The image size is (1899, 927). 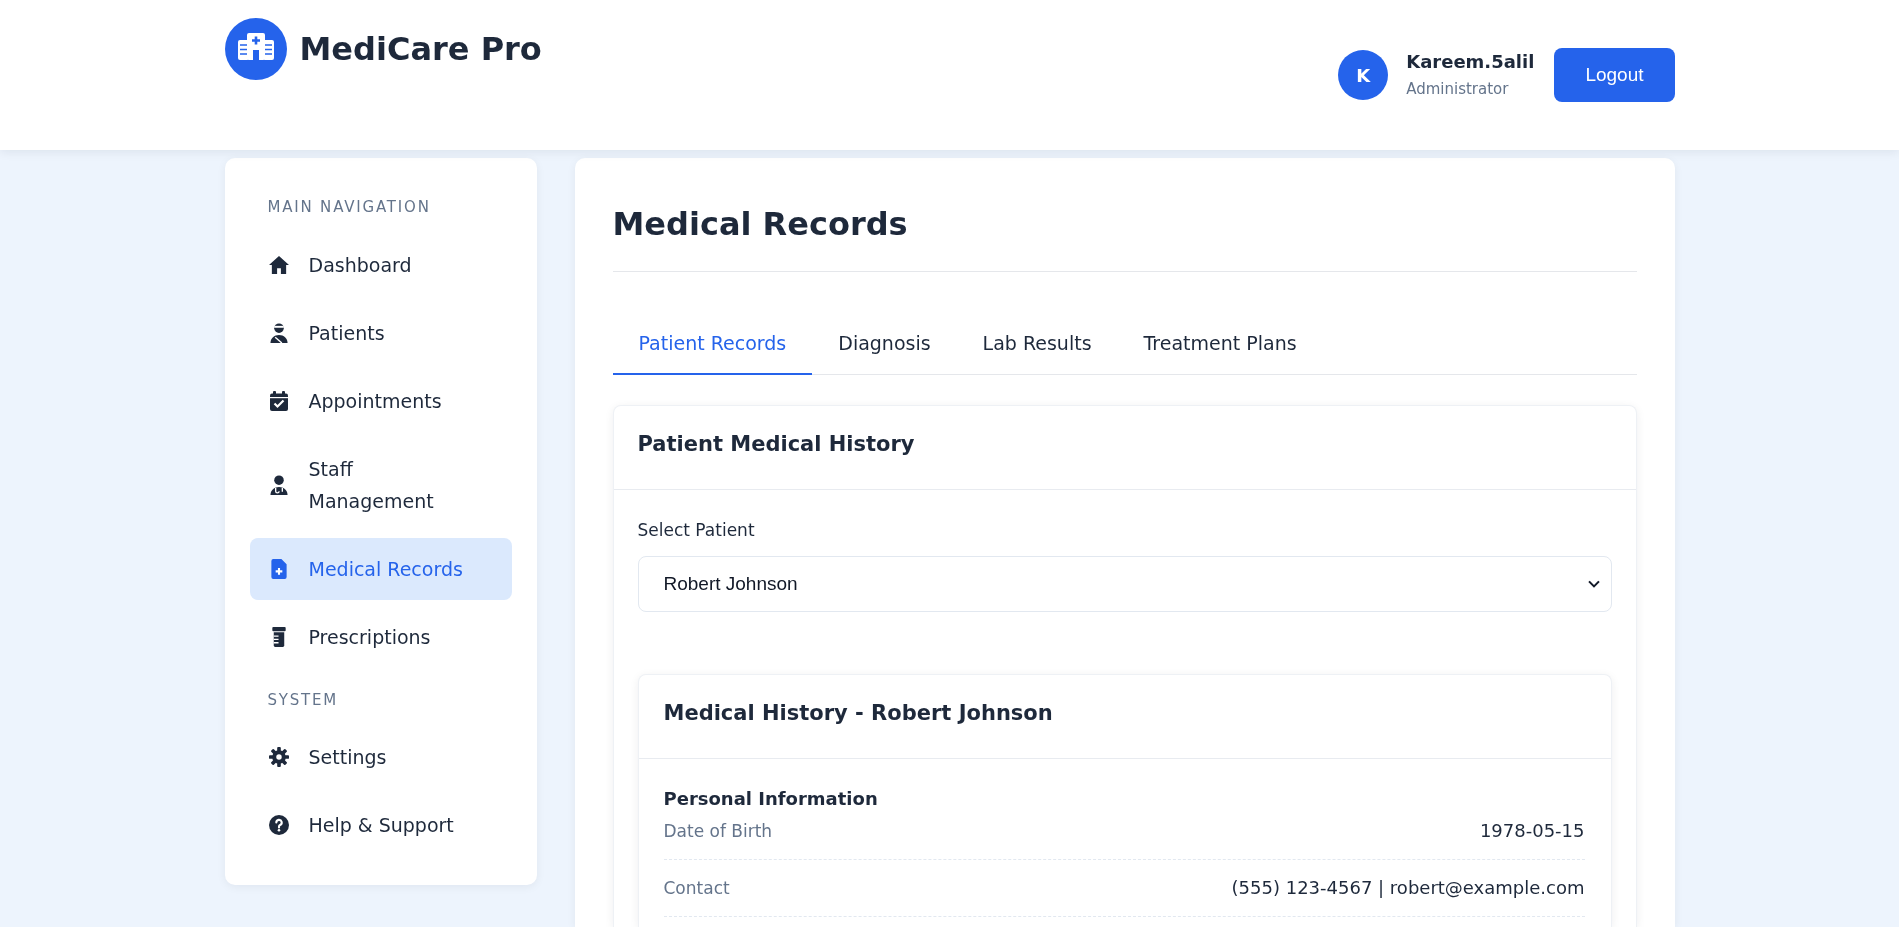 I want to click on medical-file-icon, so click(x=278, y=569).